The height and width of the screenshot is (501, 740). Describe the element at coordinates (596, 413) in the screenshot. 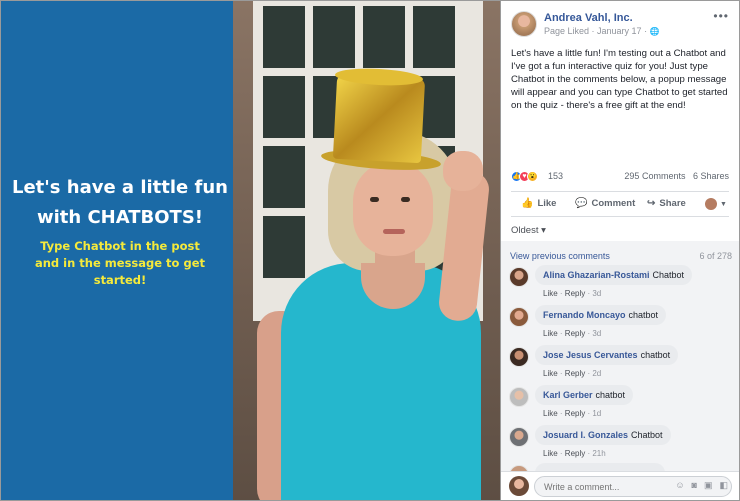

I see `comment-time: 1d` at that location.